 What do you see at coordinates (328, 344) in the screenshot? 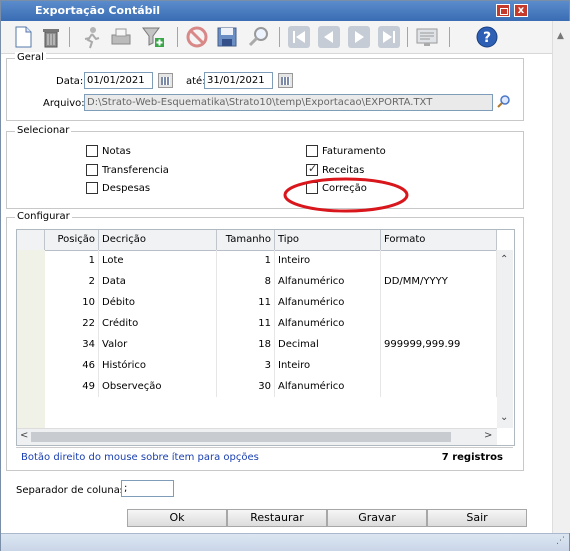
I see `cell-tipo: Decimal` at bounding box center [328, 344].